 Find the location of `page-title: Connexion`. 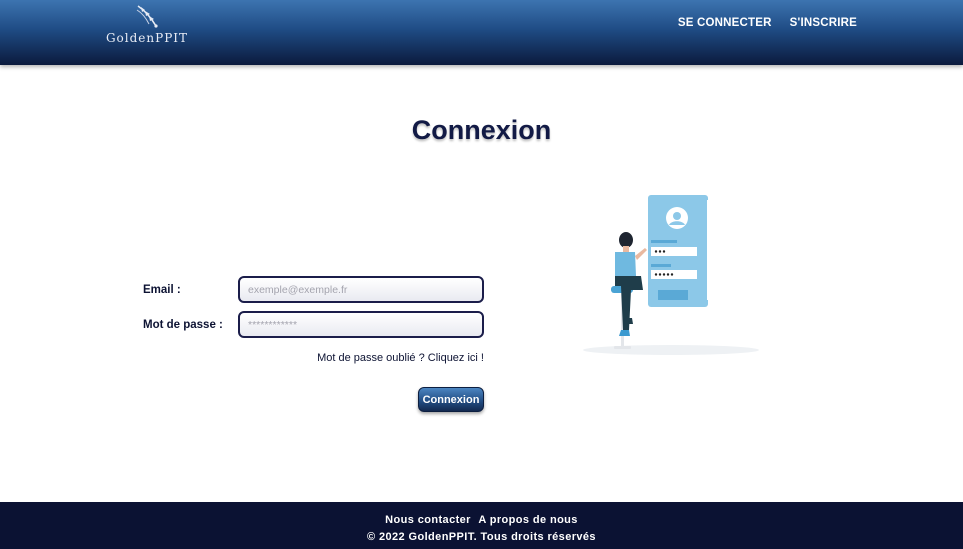

page-title: Connexion is located at coordinates (481, 130).